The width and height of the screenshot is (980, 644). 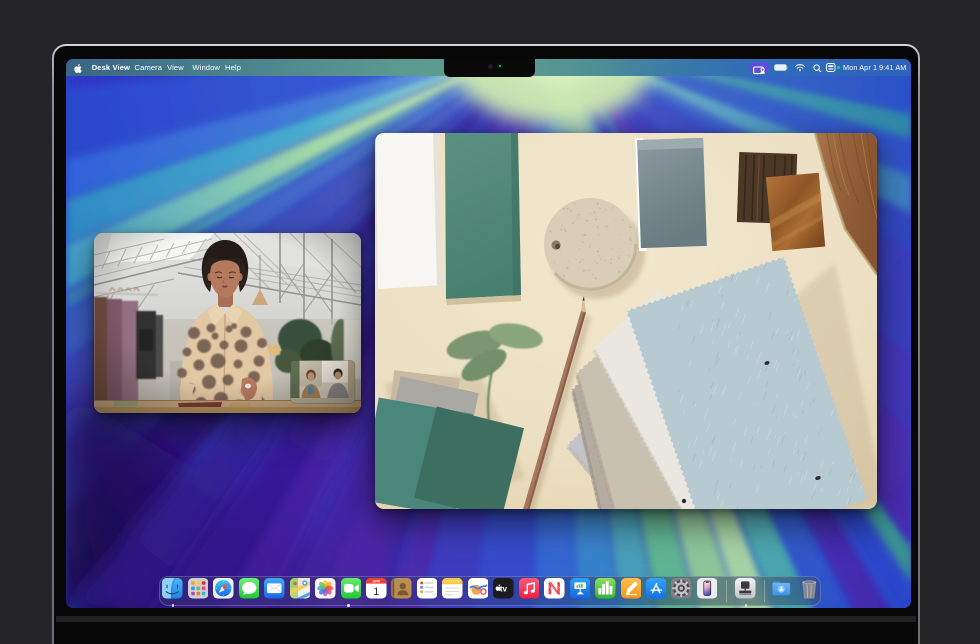 I want to click on svg-text: APR, so click(x=377, y=582).